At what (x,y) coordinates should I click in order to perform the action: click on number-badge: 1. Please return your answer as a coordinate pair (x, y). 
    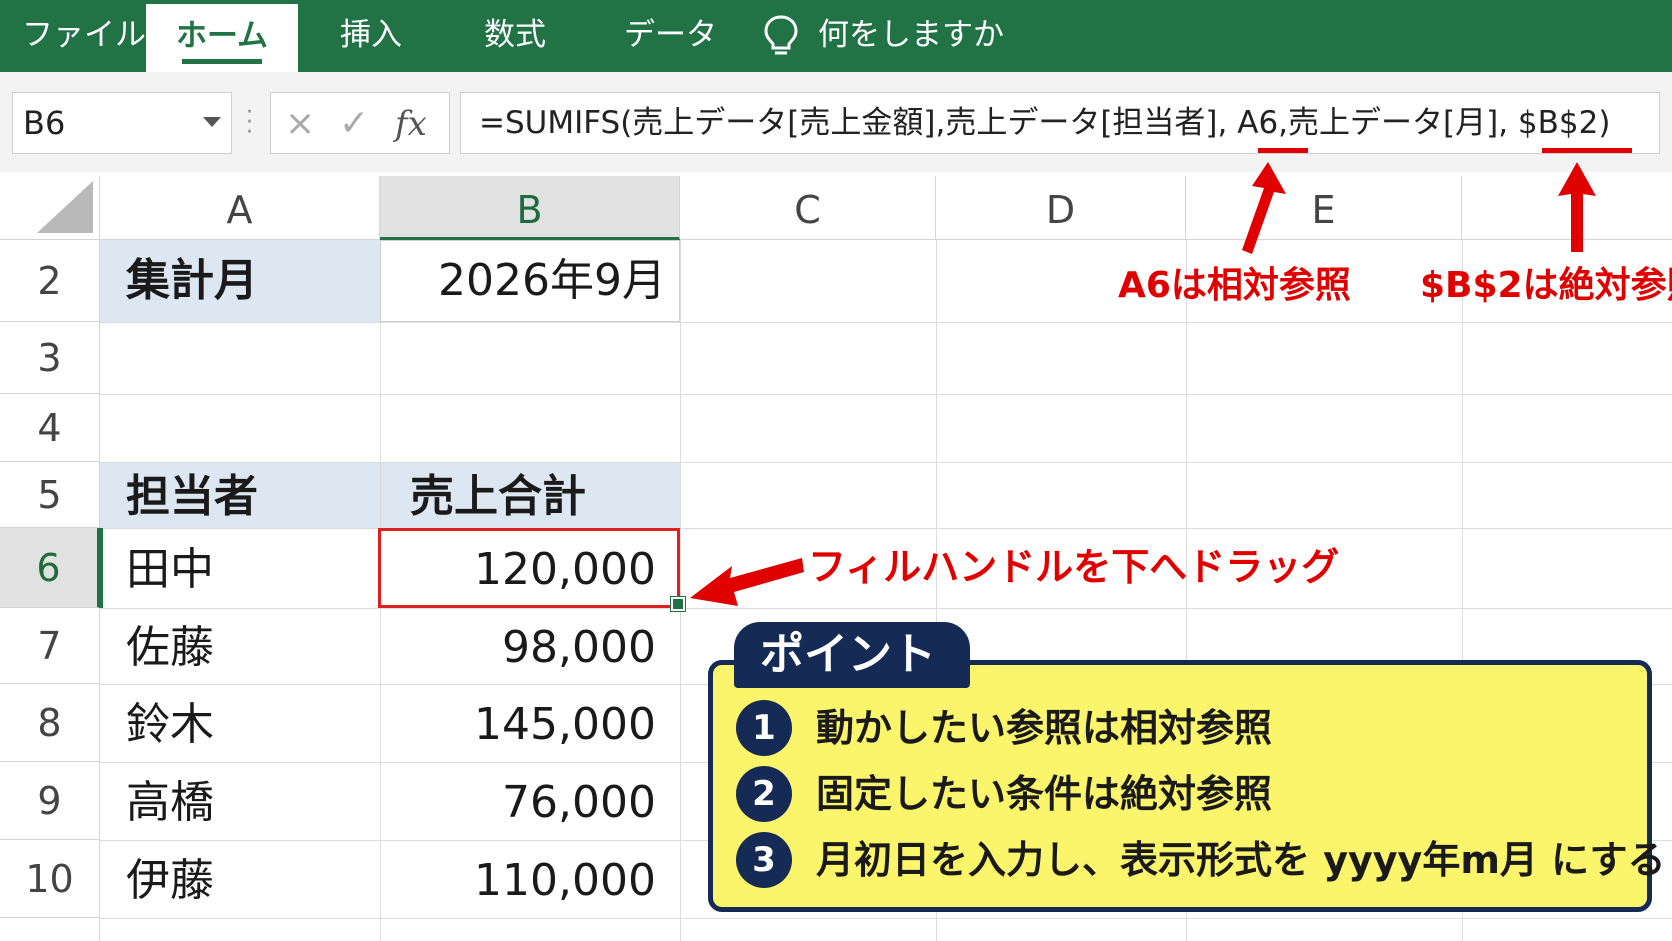
    Looking at the image, I should click on (764, 728).